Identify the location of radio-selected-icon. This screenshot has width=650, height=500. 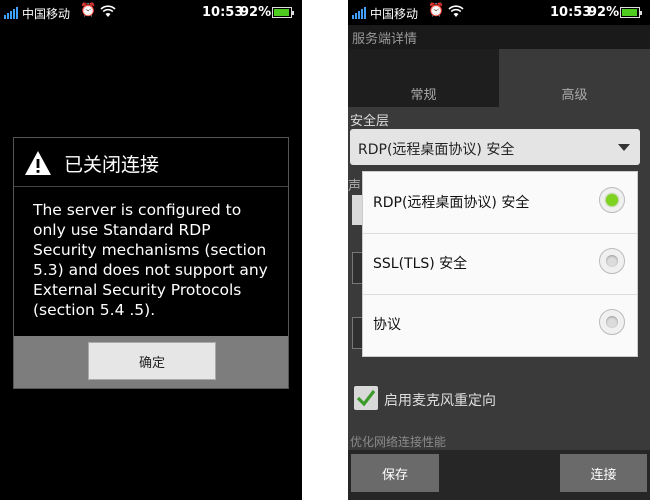
(612, 200).